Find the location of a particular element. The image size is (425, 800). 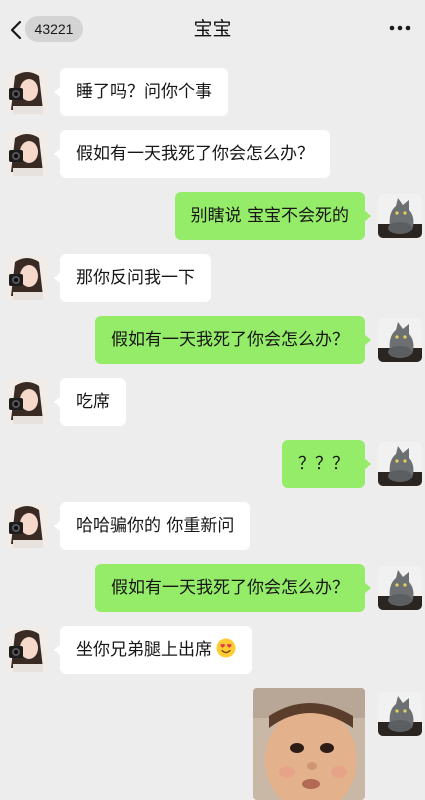

message-row: ？？？ is located at coordinates (212, 464).